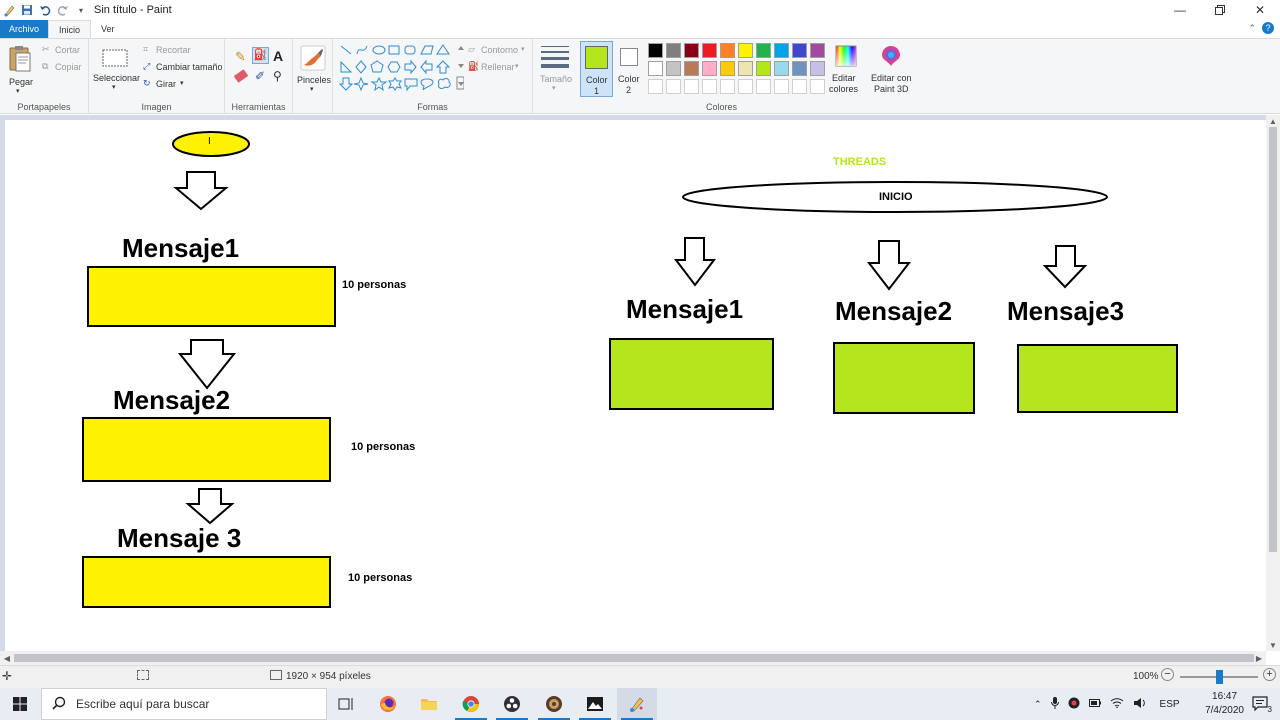 The height and width of the screenshot is (720, 1280). I want to click on firefox-app, so click(388, 704).